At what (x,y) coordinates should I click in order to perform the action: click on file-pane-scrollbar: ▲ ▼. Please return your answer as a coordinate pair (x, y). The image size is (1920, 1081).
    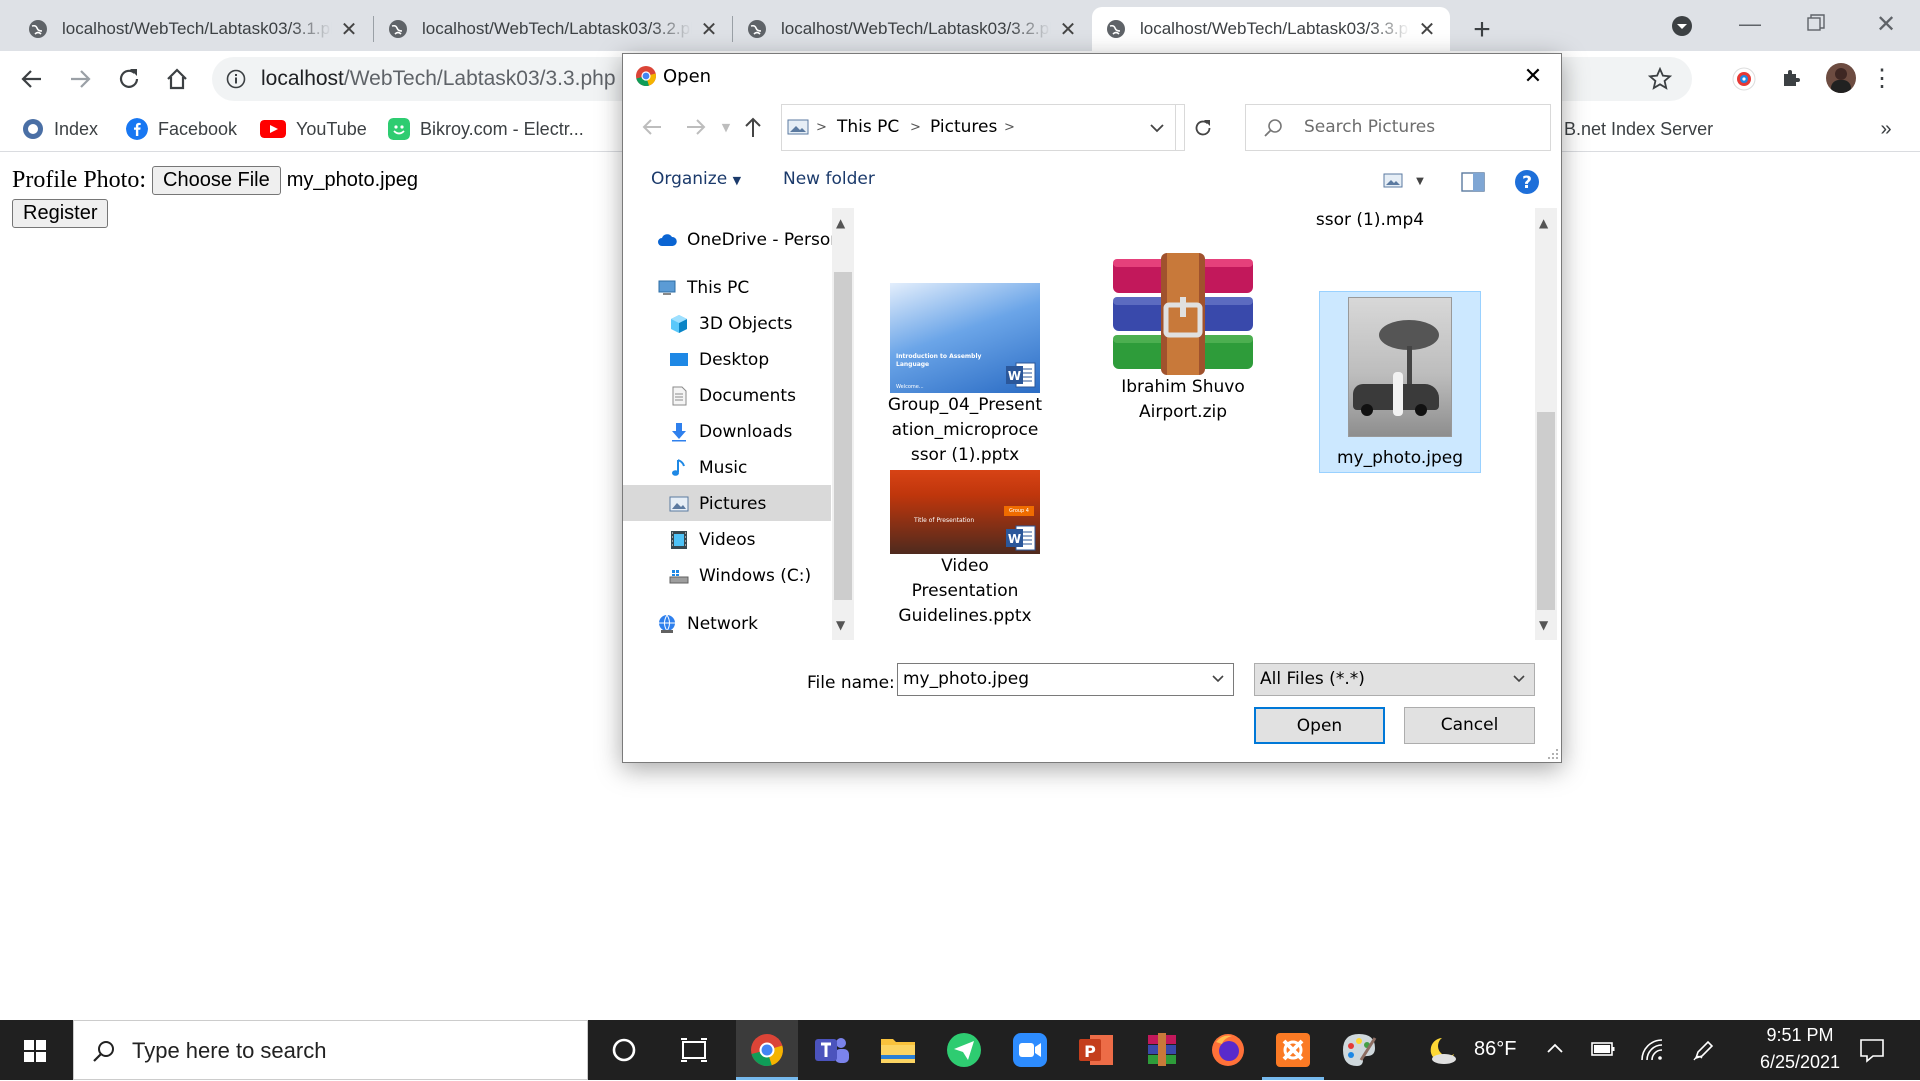
    Looking at the image, I should click on (1546, 424).